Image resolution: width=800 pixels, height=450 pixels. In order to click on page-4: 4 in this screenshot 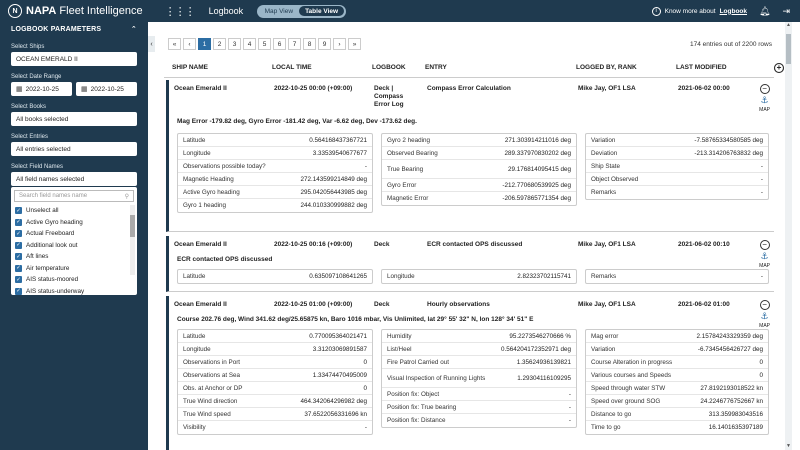, I will do `click(249, 44)`.